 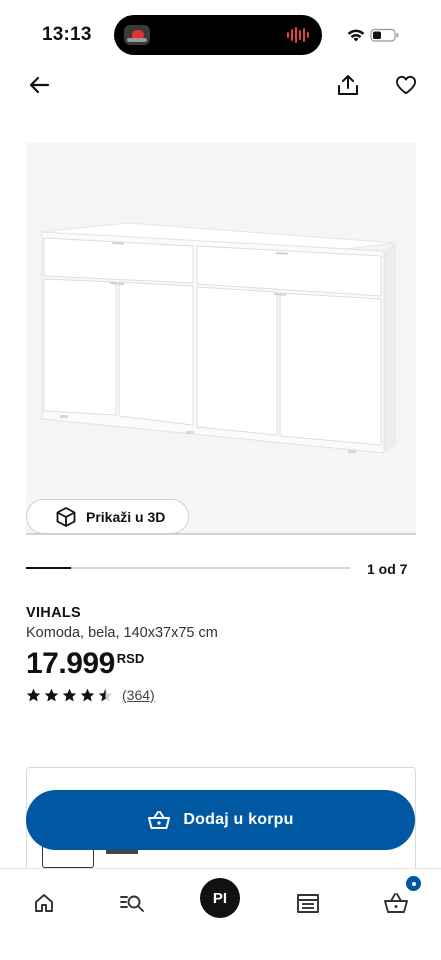 I want to click on image-pager-label: 1 od 7, so click(x=387, y=569).